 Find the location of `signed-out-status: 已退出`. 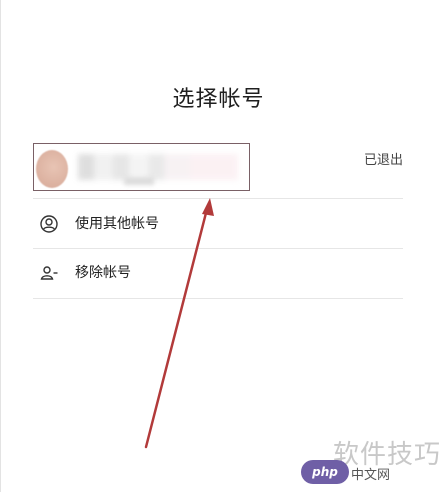

signed-out-status: 已退出 is located at coordinates (383, 160).